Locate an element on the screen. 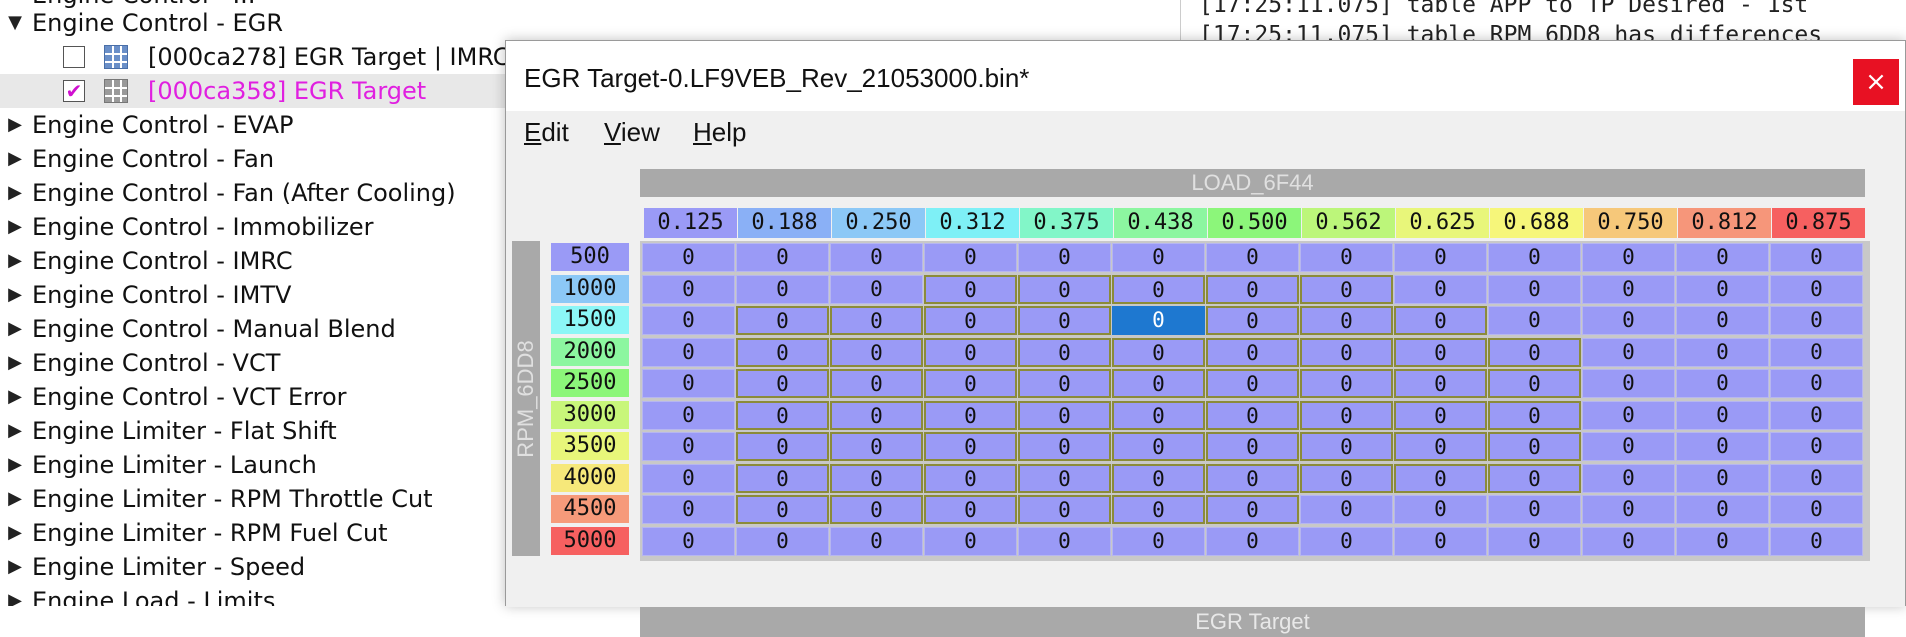 Image resolution: width=1906 pixels, height=637 pixels. x-axis-cell: 0.625 is located at coordinates (1442, 223).